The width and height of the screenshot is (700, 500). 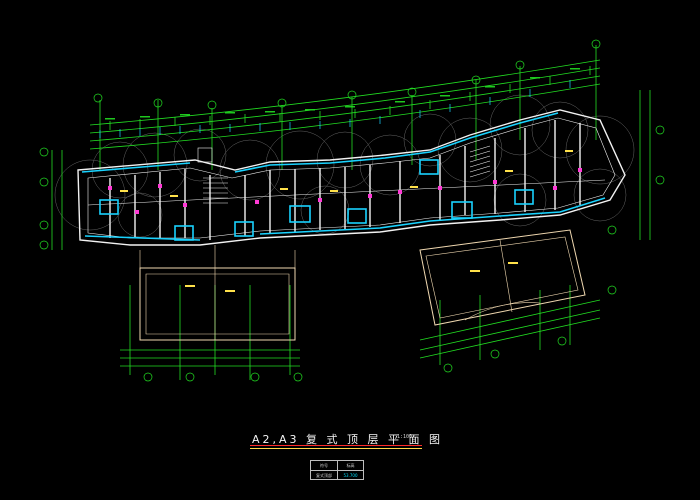 I want to click on legend-header-row: 符号 标高, so click(x=337, y=465).